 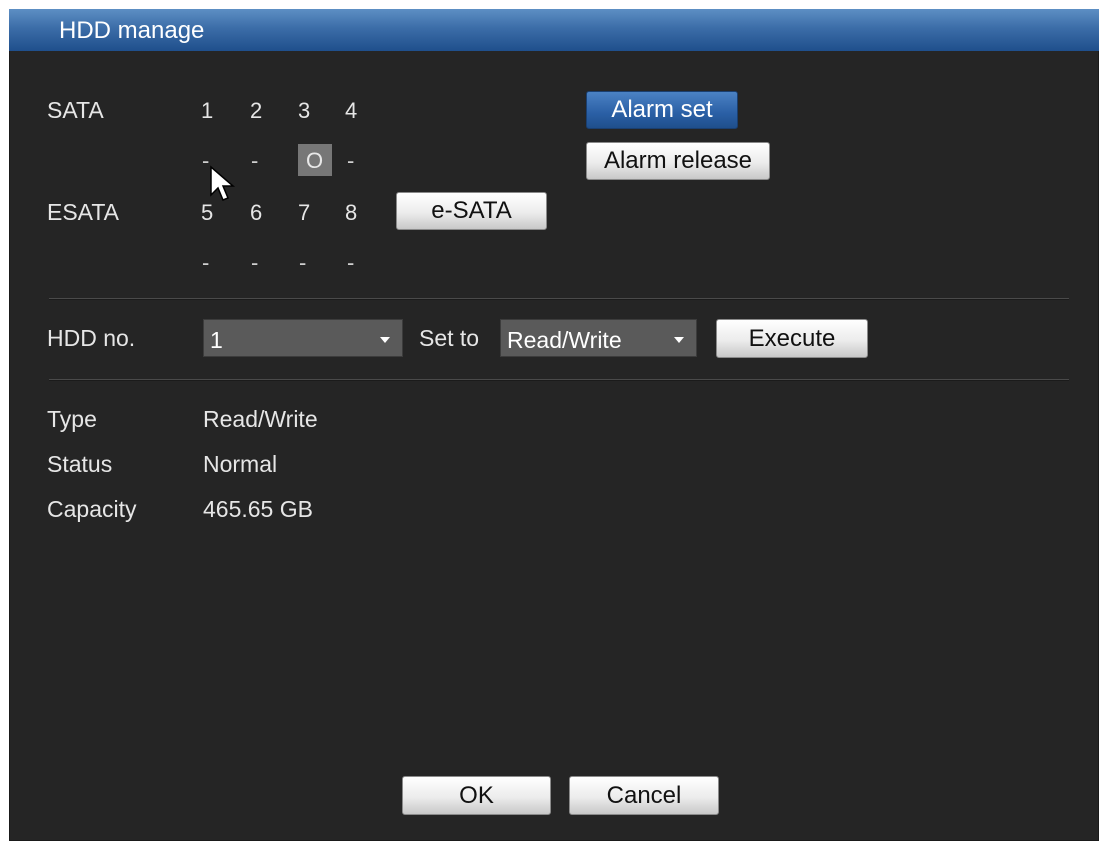 I want to click on ok-button: OK, so click(x=476, y=795).